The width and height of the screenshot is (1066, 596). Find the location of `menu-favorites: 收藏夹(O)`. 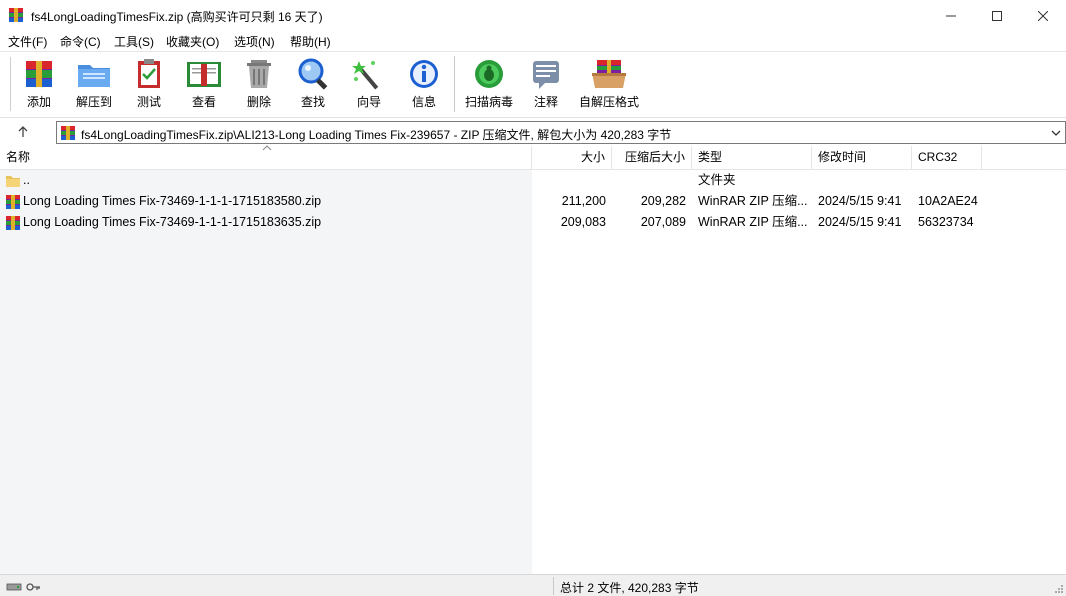

menu-favorites: 收藏夹(O) is located at coordinates (192, 41).